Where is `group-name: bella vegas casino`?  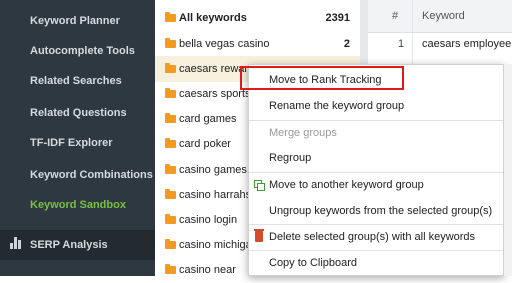
group-name: bella vegas casino is located at coordinates (224, 44).